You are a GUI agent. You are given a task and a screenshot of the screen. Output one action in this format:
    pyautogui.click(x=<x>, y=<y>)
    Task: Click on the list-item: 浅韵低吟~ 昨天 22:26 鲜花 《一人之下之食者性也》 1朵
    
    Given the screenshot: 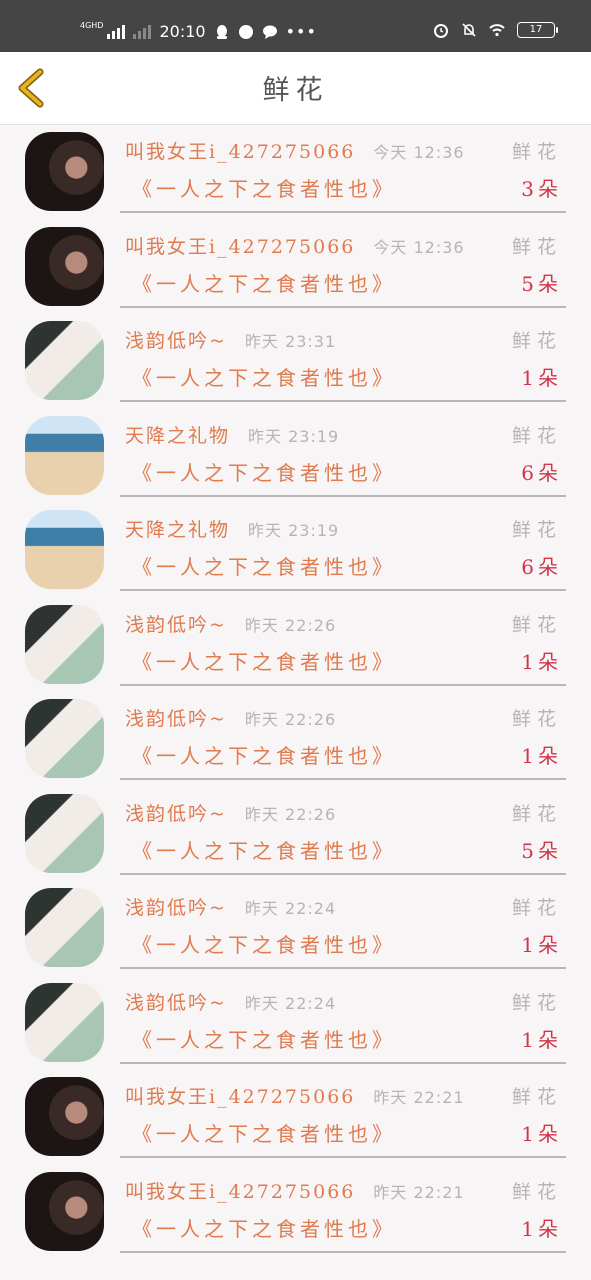 What is the action you would take?
    pyautogui.click(x=295, y=739)
    